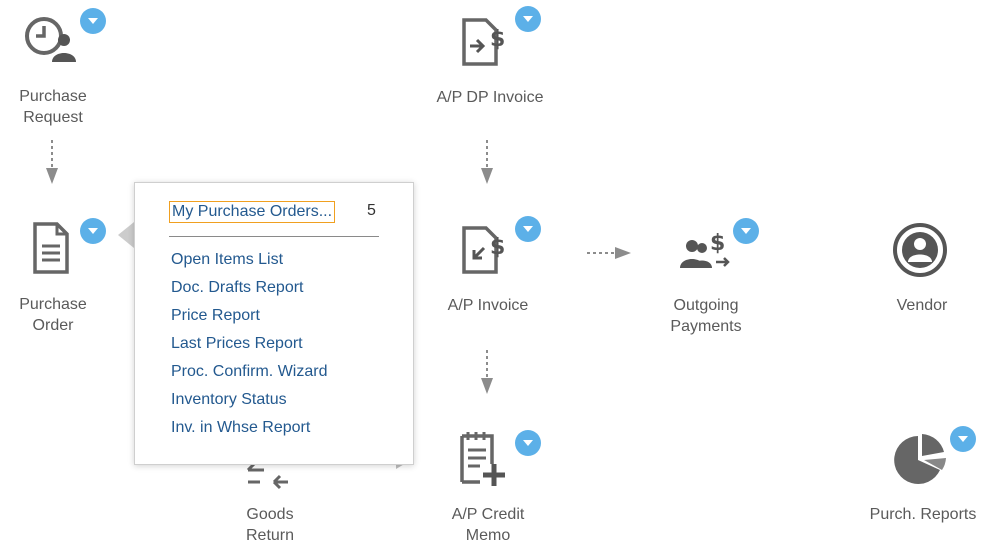  I want to click on goods-return-label: Goods Return, so click(270, 525).